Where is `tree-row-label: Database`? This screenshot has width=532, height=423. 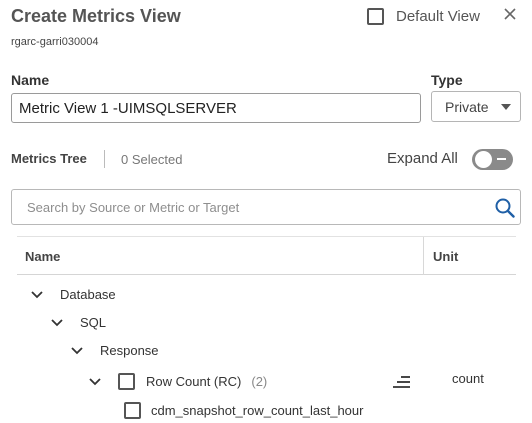 tree-row-label: Database is located at coordinates (88, 294).